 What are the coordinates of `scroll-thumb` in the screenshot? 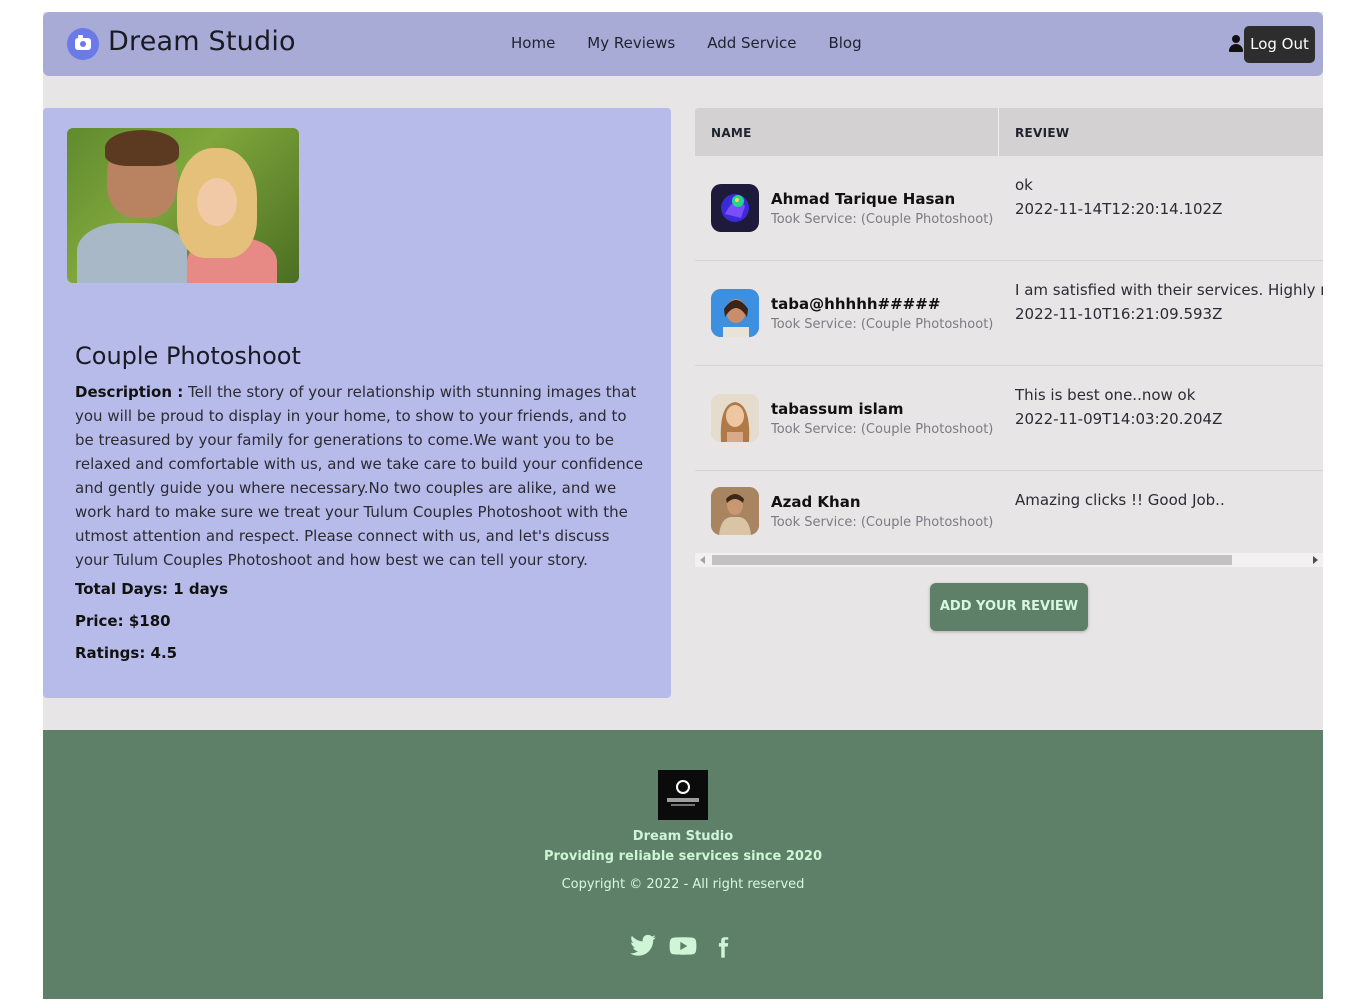 It's located at (972, 560).